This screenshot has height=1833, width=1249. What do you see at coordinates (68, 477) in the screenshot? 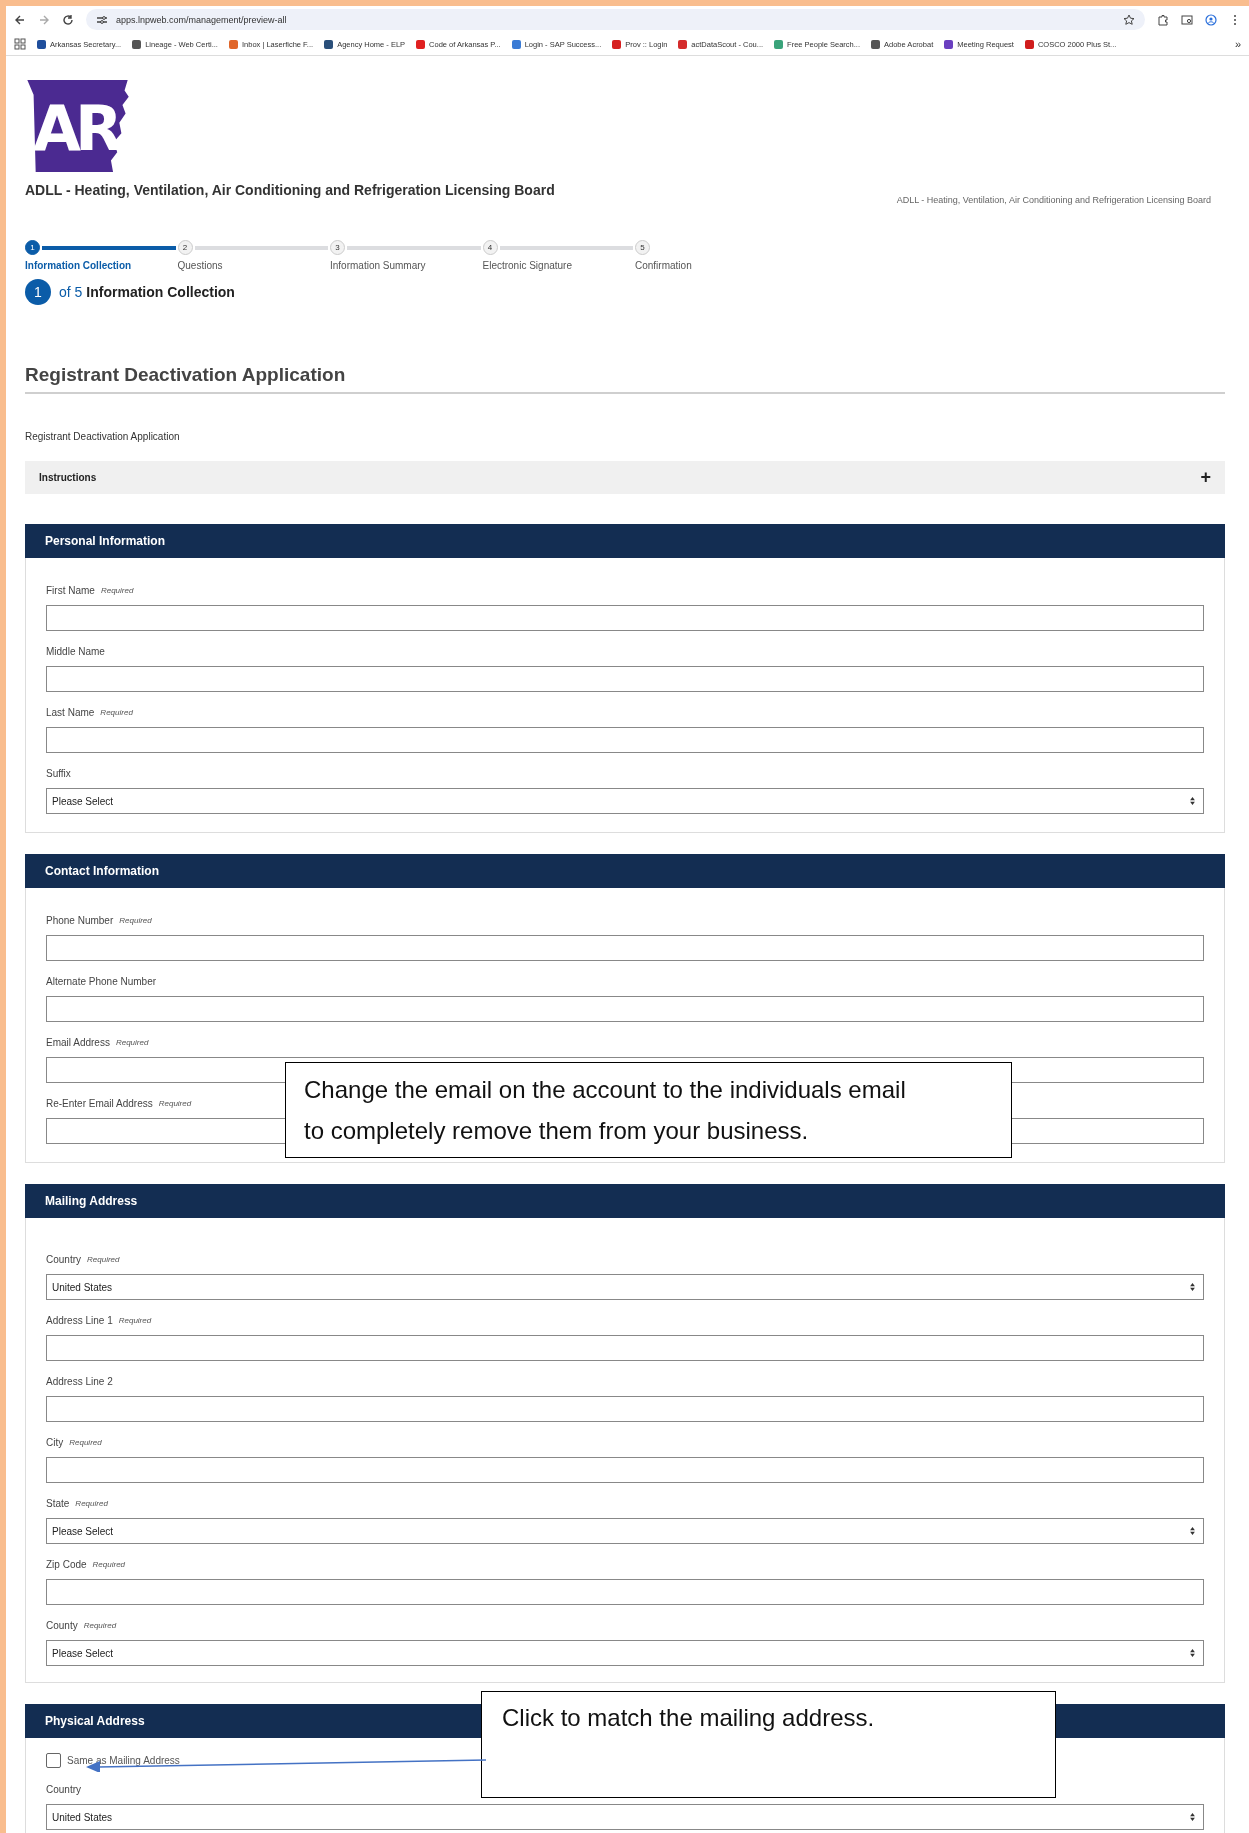
I see `instructions-label: Instructions` at bounding box center [68, 477].